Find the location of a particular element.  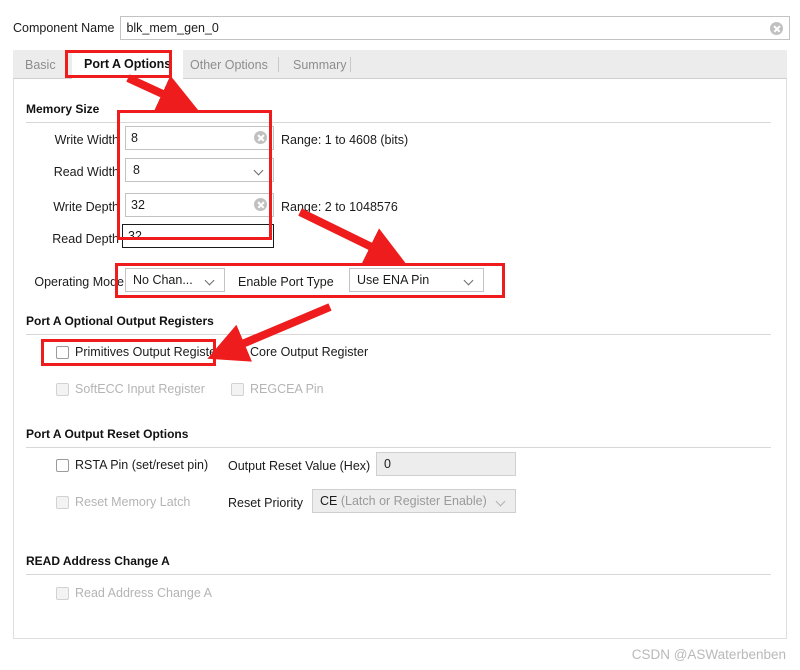

checkbox-label: RSTA Pin (set/reset pin) is located at coordinates (142, 465).